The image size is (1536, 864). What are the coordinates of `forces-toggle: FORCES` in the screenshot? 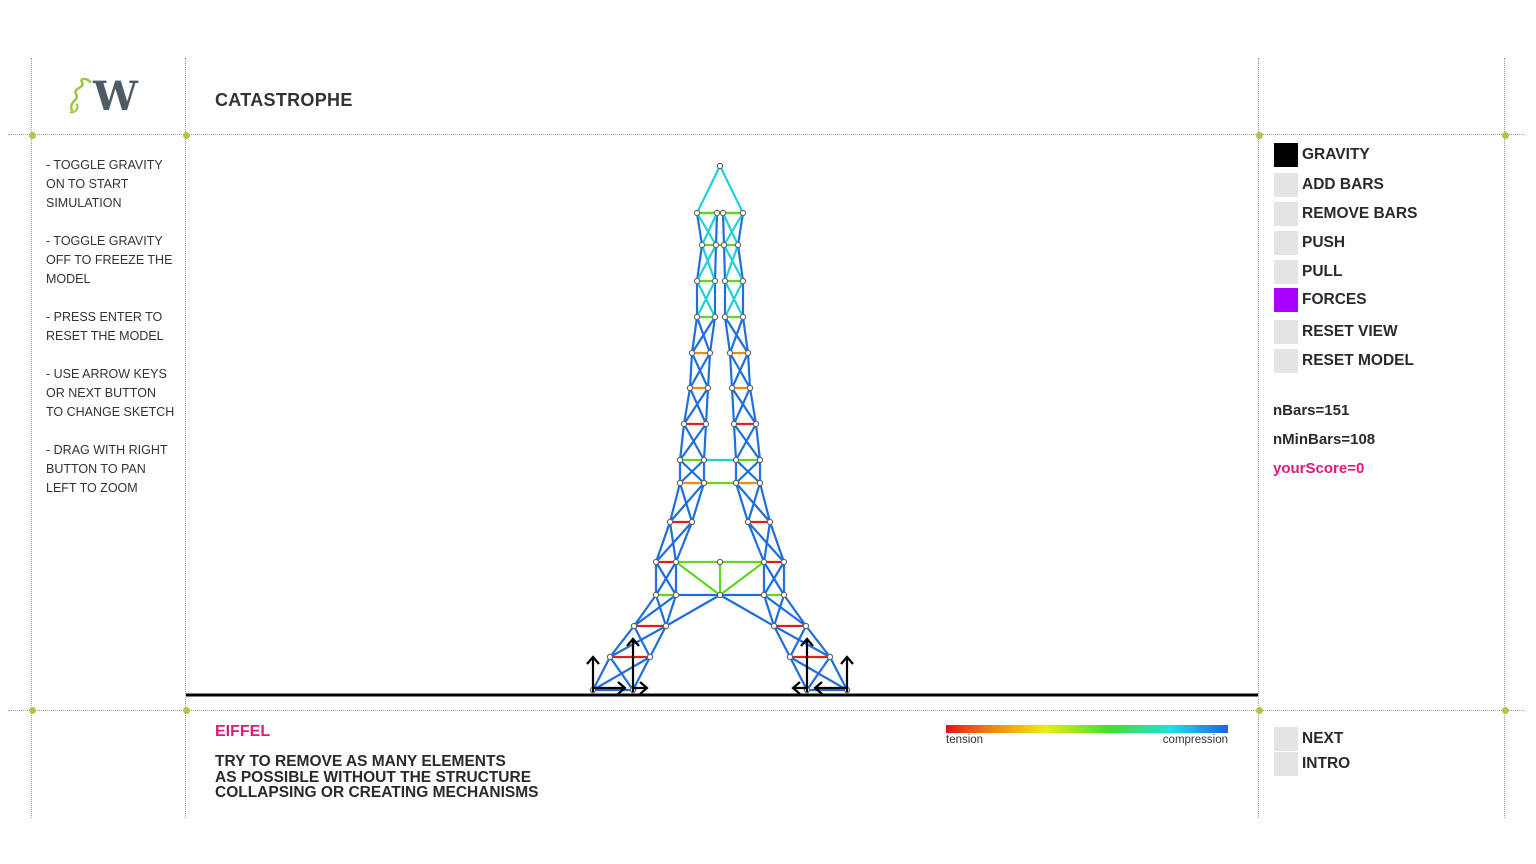 It's located at (1320, 300).